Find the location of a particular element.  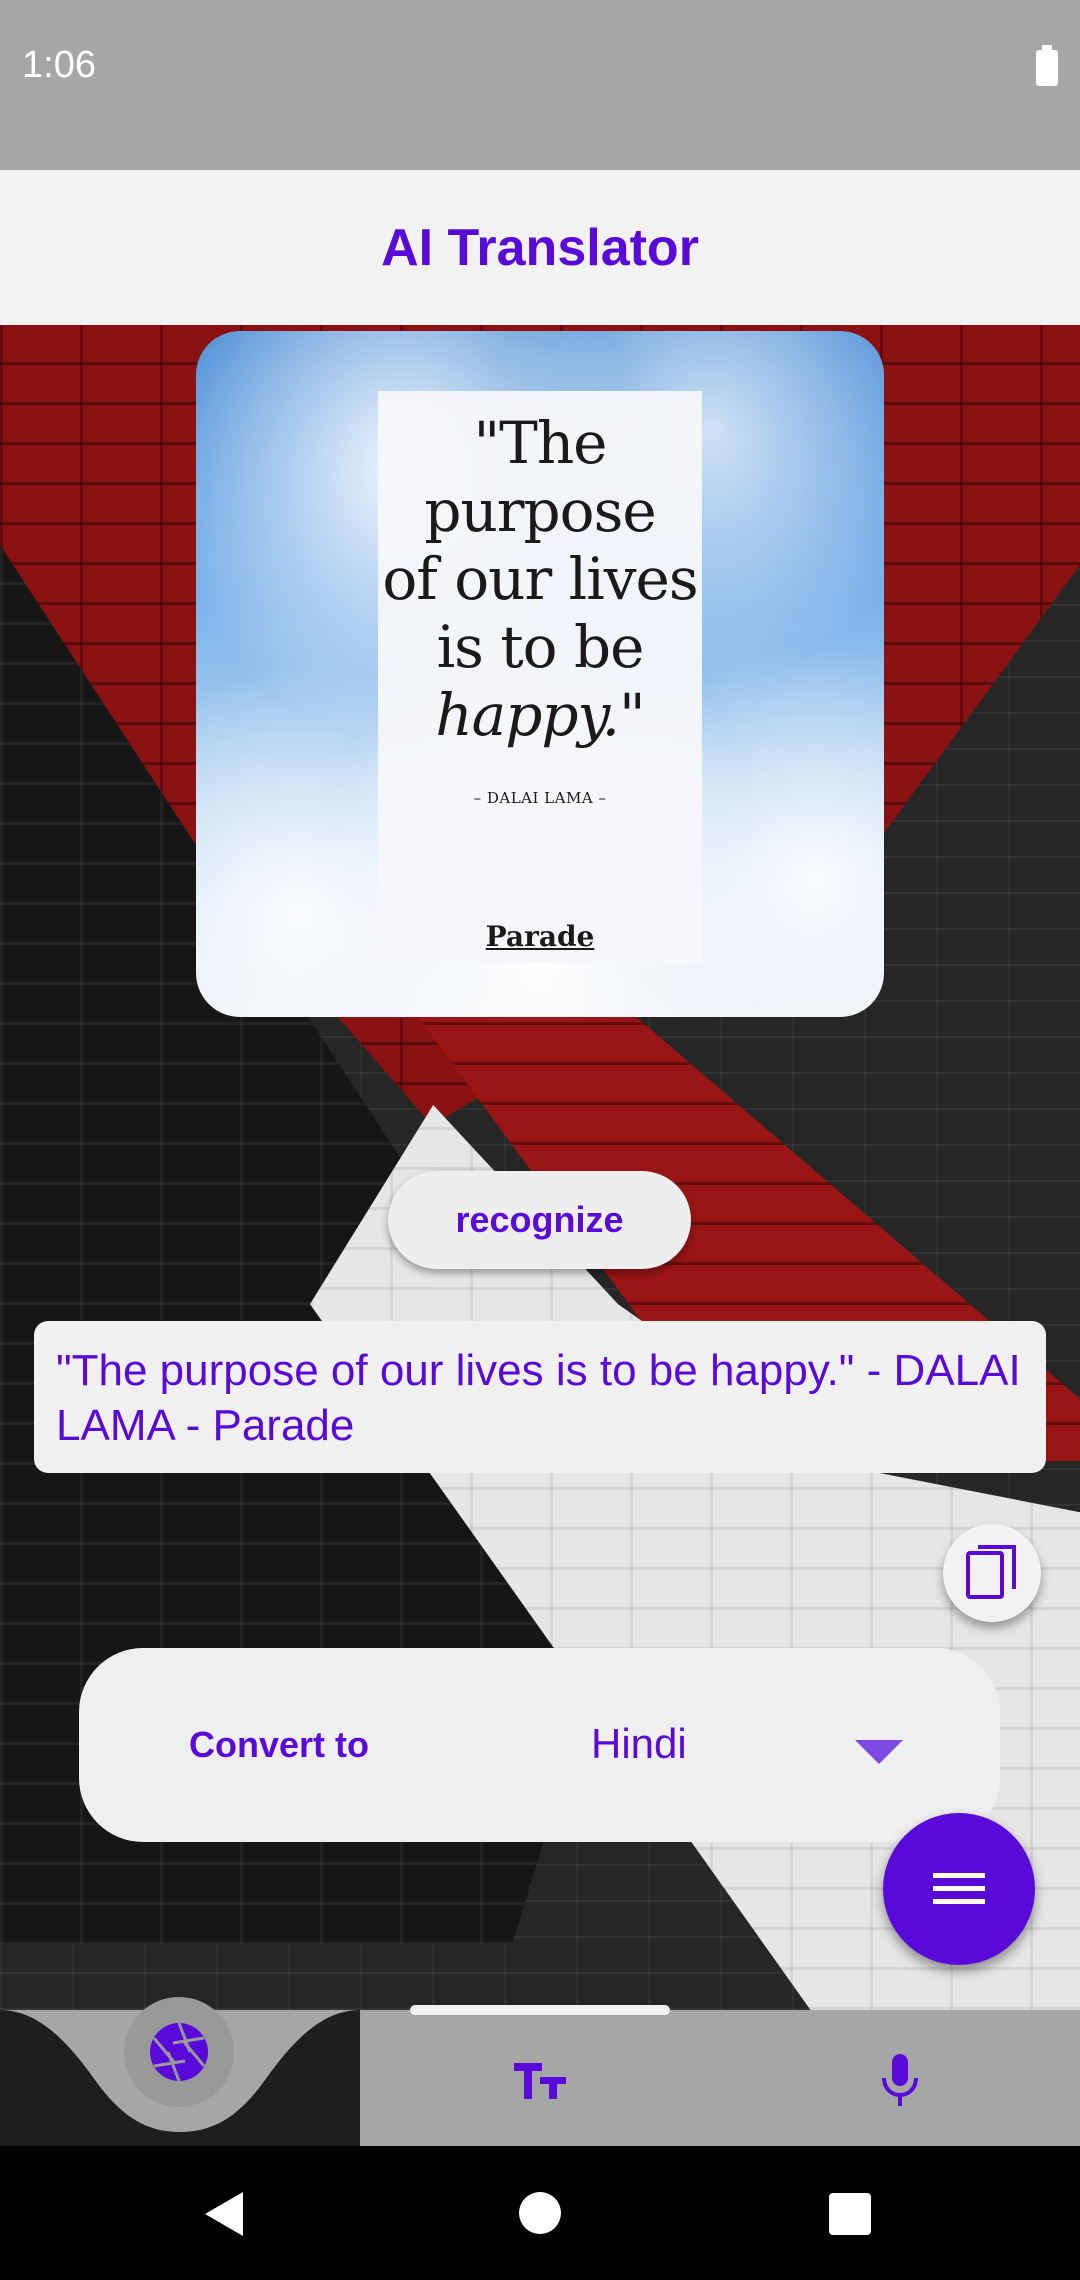

language-dropdown: Hindi is located at coordinates (714, 1748).